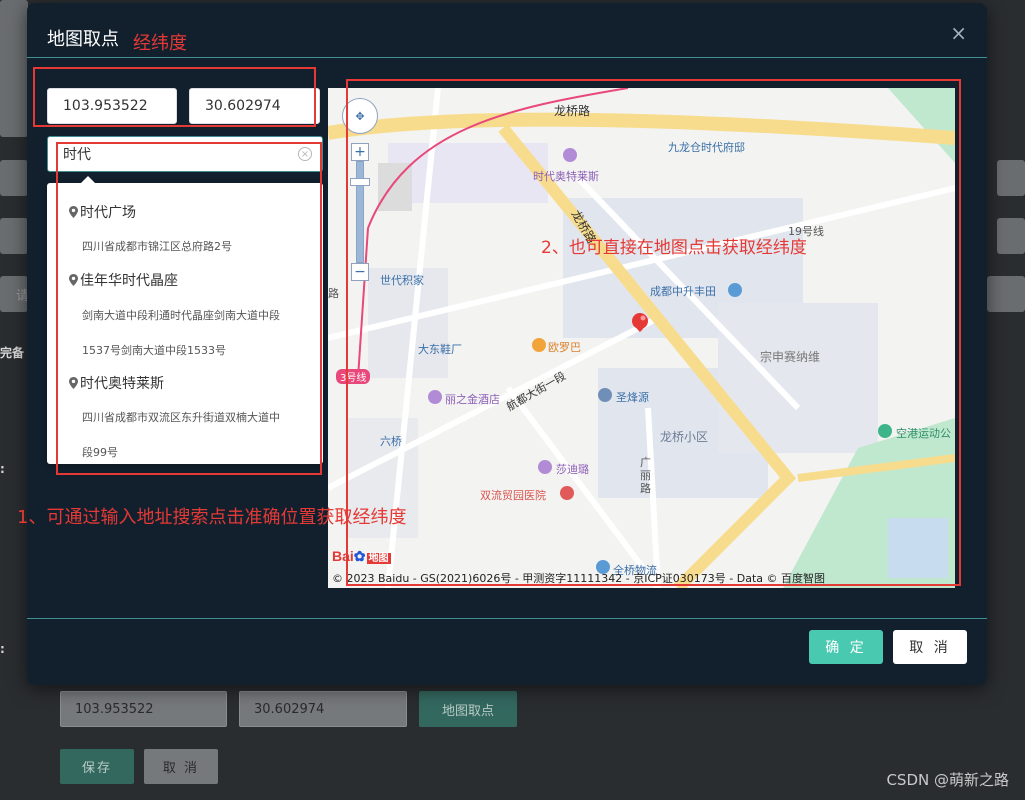 The height and width of the screenshot is (800, 1025). What do you see at coordinates (212, 517) in the screenshot?
I see `annotation-note-search: 1、可通过输入地址搜索点击准确位置获取经纬度` at bounding box center [212, 517].